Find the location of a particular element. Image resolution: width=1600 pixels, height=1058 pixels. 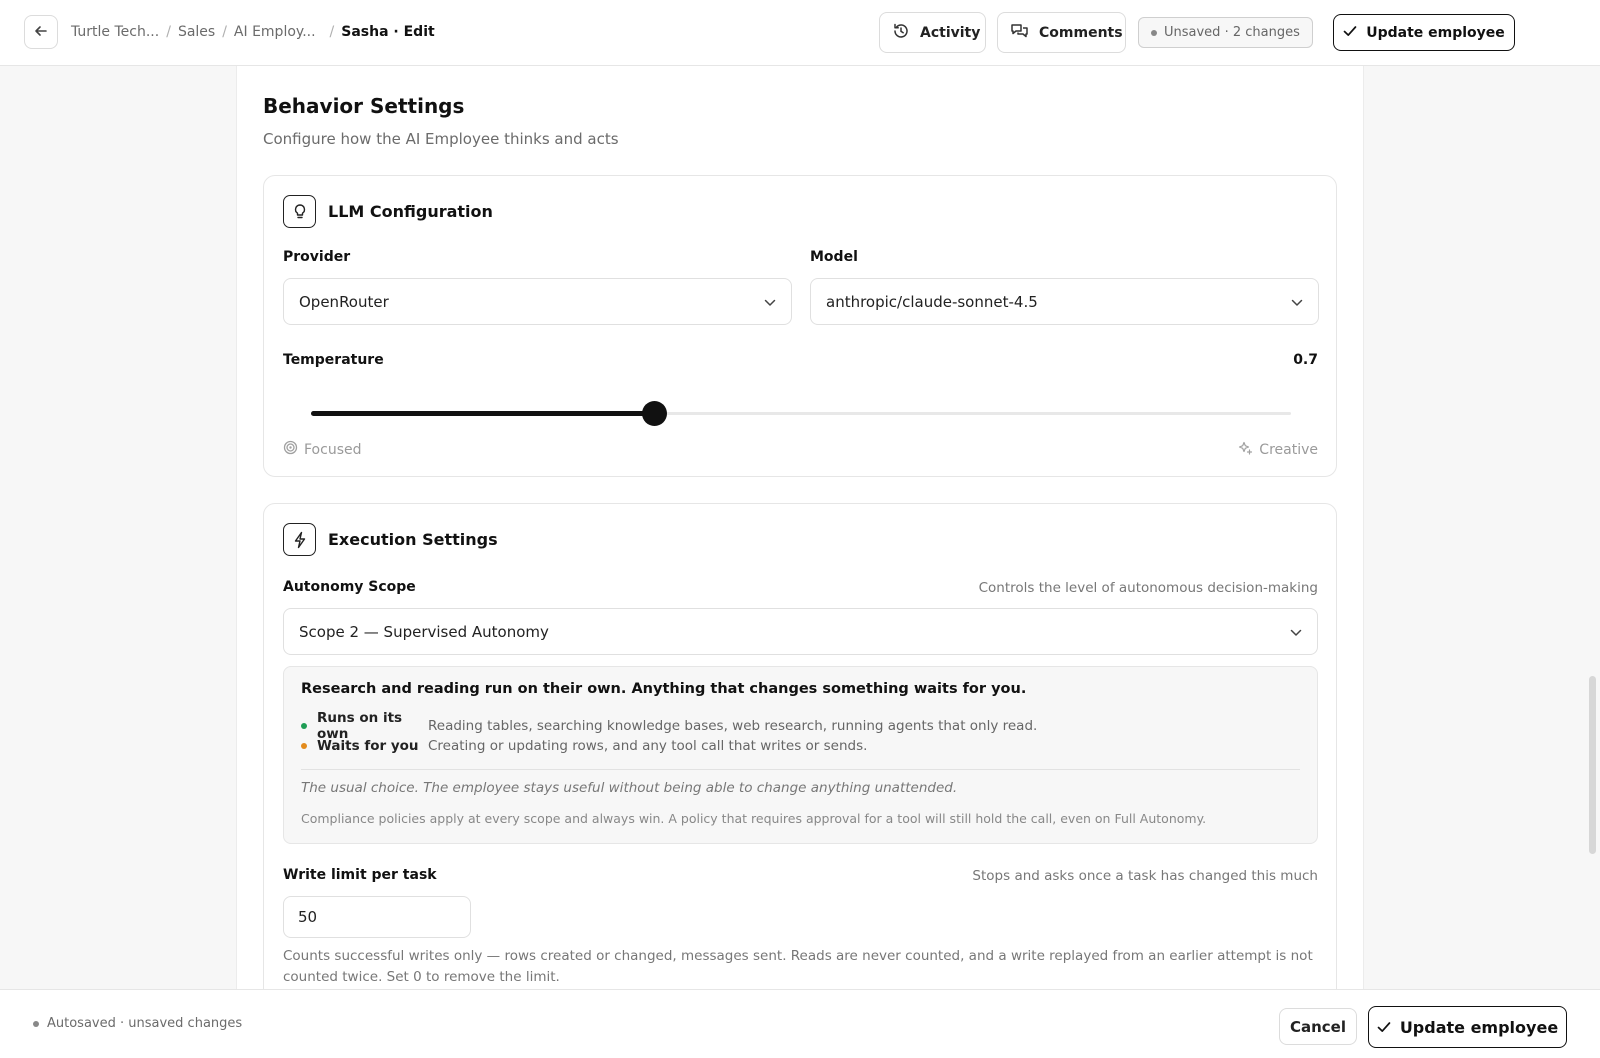

sparkles-icon is located at coordinates (1245, 450).